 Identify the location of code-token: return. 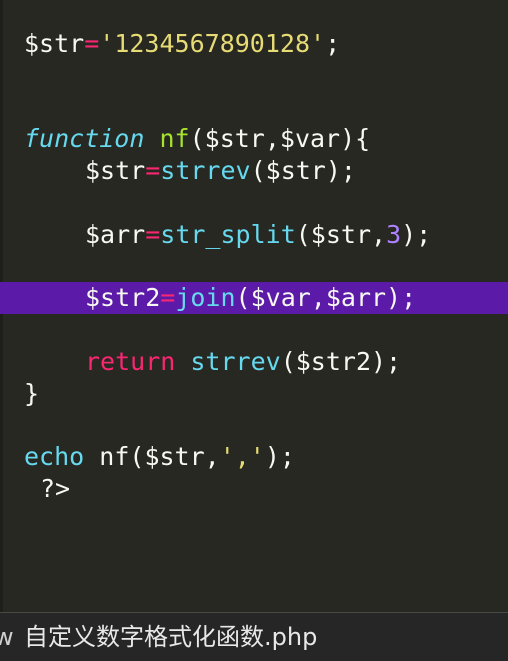
(130, 361).